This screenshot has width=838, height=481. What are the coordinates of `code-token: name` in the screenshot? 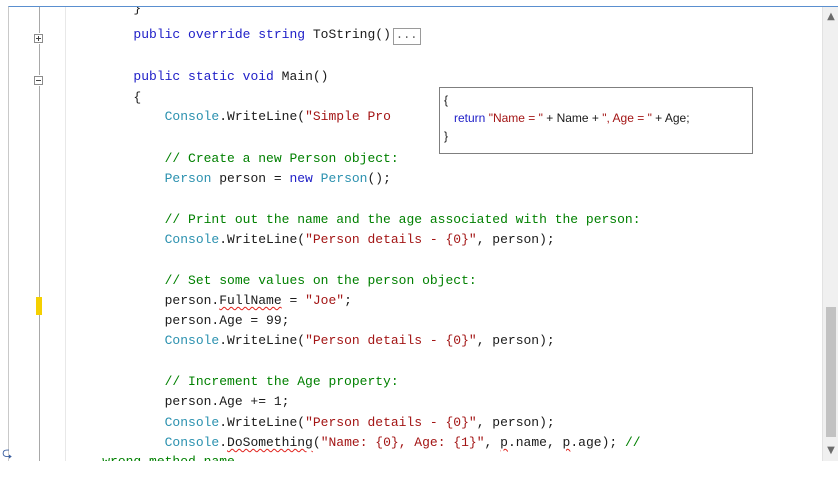 It's located at (219, 457).